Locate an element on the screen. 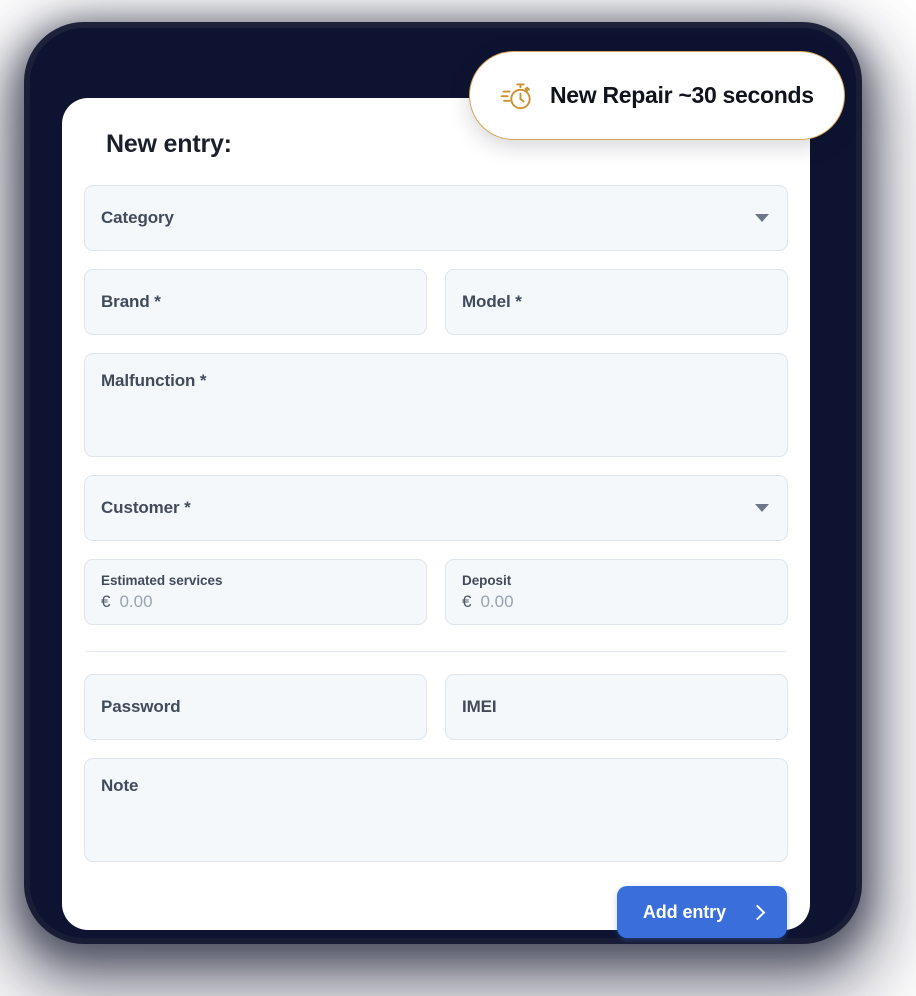  add-entry-button: Add entry is located at coordinates (701, 912).